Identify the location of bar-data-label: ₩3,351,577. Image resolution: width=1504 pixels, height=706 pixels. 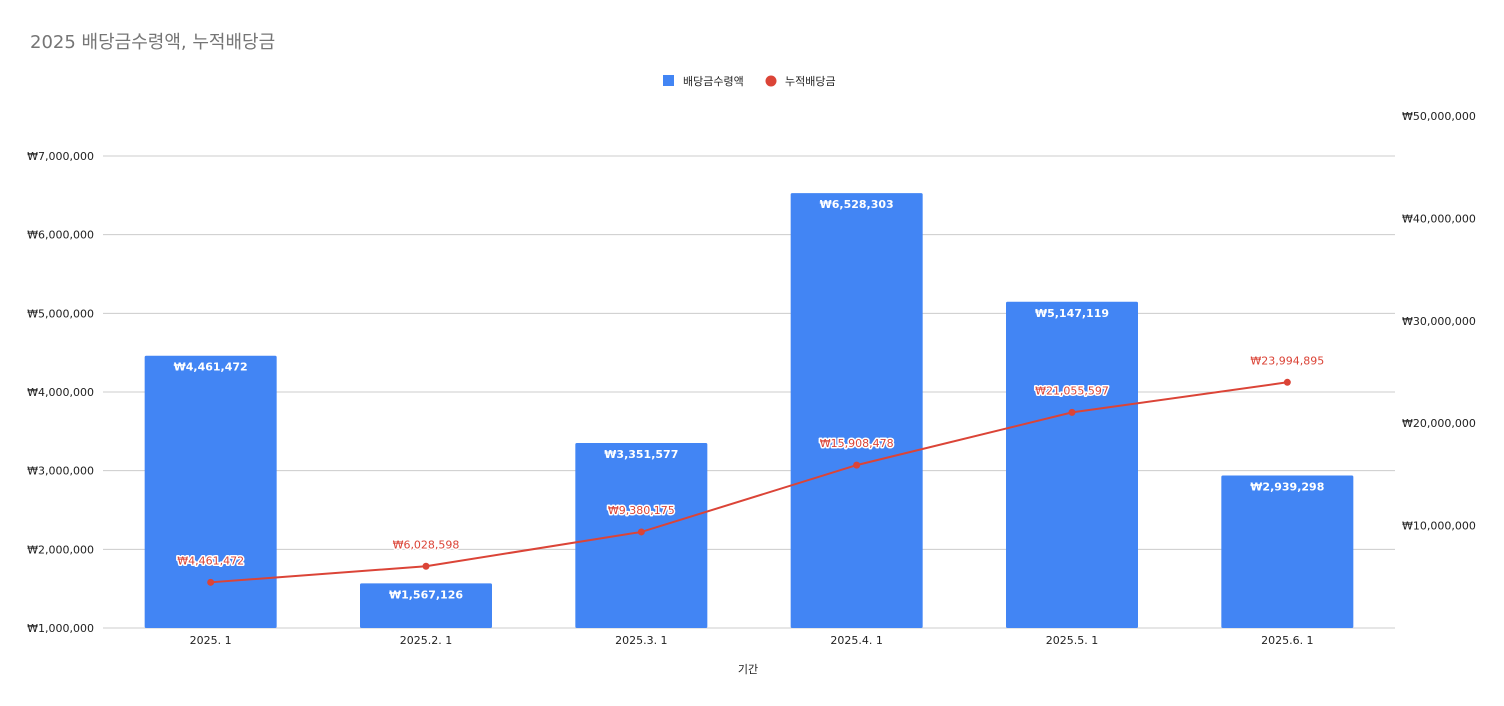
(641, 454).